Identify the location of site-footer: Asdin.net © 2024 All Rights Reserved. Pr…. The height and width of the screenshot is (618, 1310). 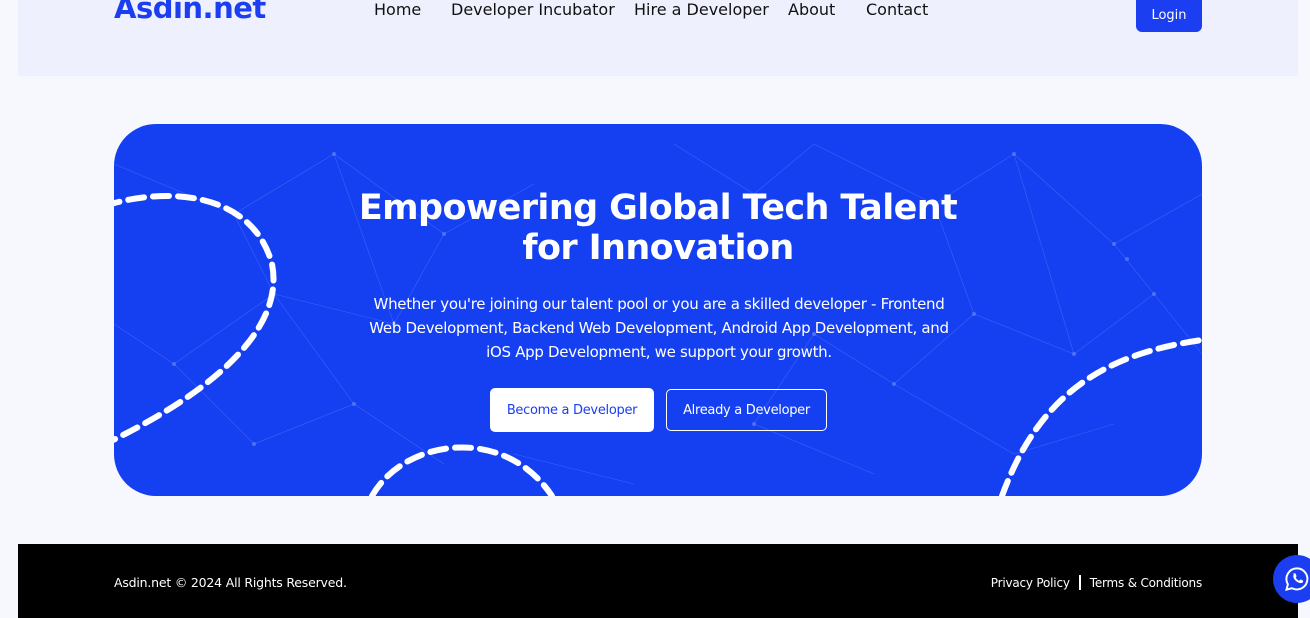
(658, 581).